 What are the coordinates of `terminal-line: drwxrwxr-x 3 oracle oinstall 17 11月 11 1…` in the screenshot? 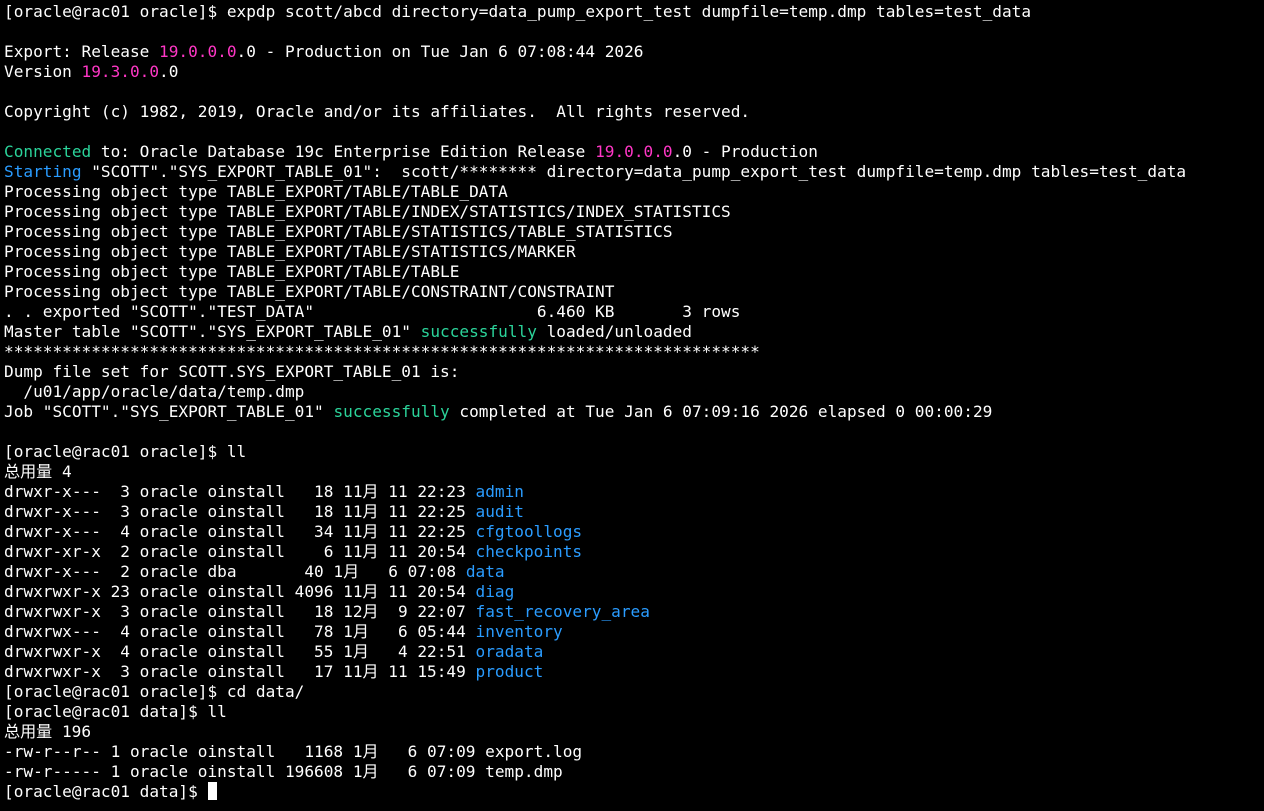 It's located at (633, 672).